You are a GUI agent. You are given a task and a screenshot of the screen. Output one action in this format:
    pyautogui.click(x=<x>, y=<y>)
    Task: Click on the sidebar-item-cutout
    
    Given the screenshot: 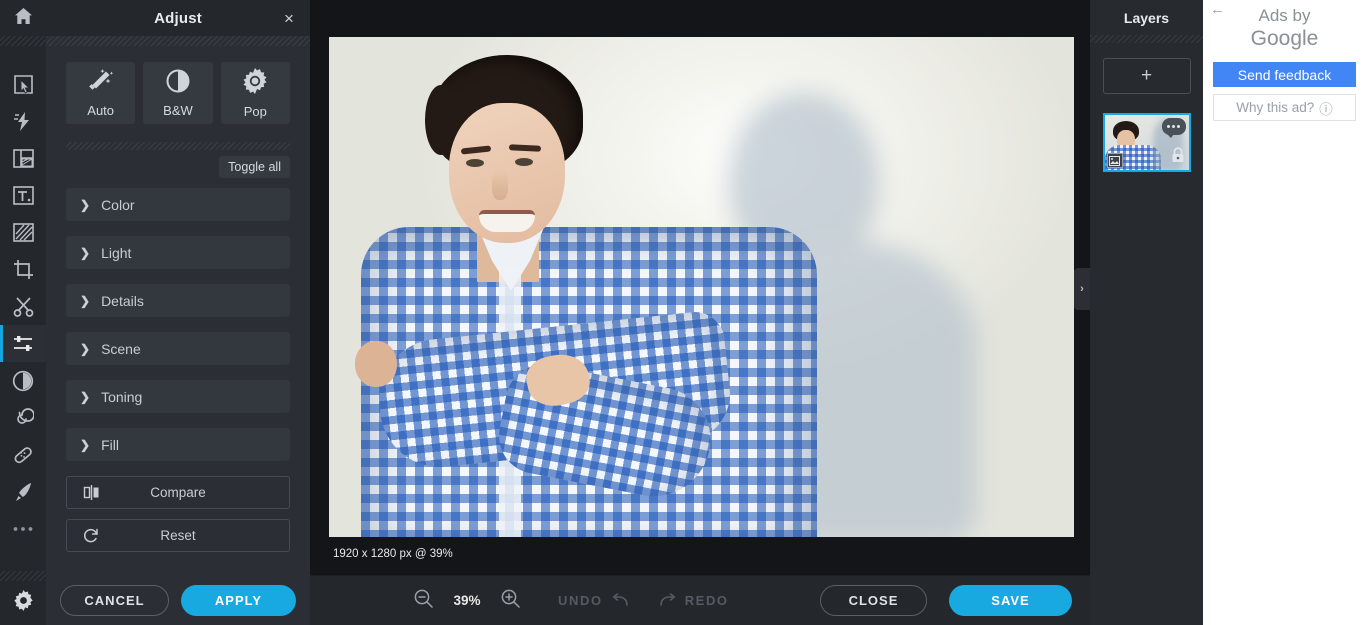 What is the action you would take?
    pyautogui.click(x=23, y=306)
    